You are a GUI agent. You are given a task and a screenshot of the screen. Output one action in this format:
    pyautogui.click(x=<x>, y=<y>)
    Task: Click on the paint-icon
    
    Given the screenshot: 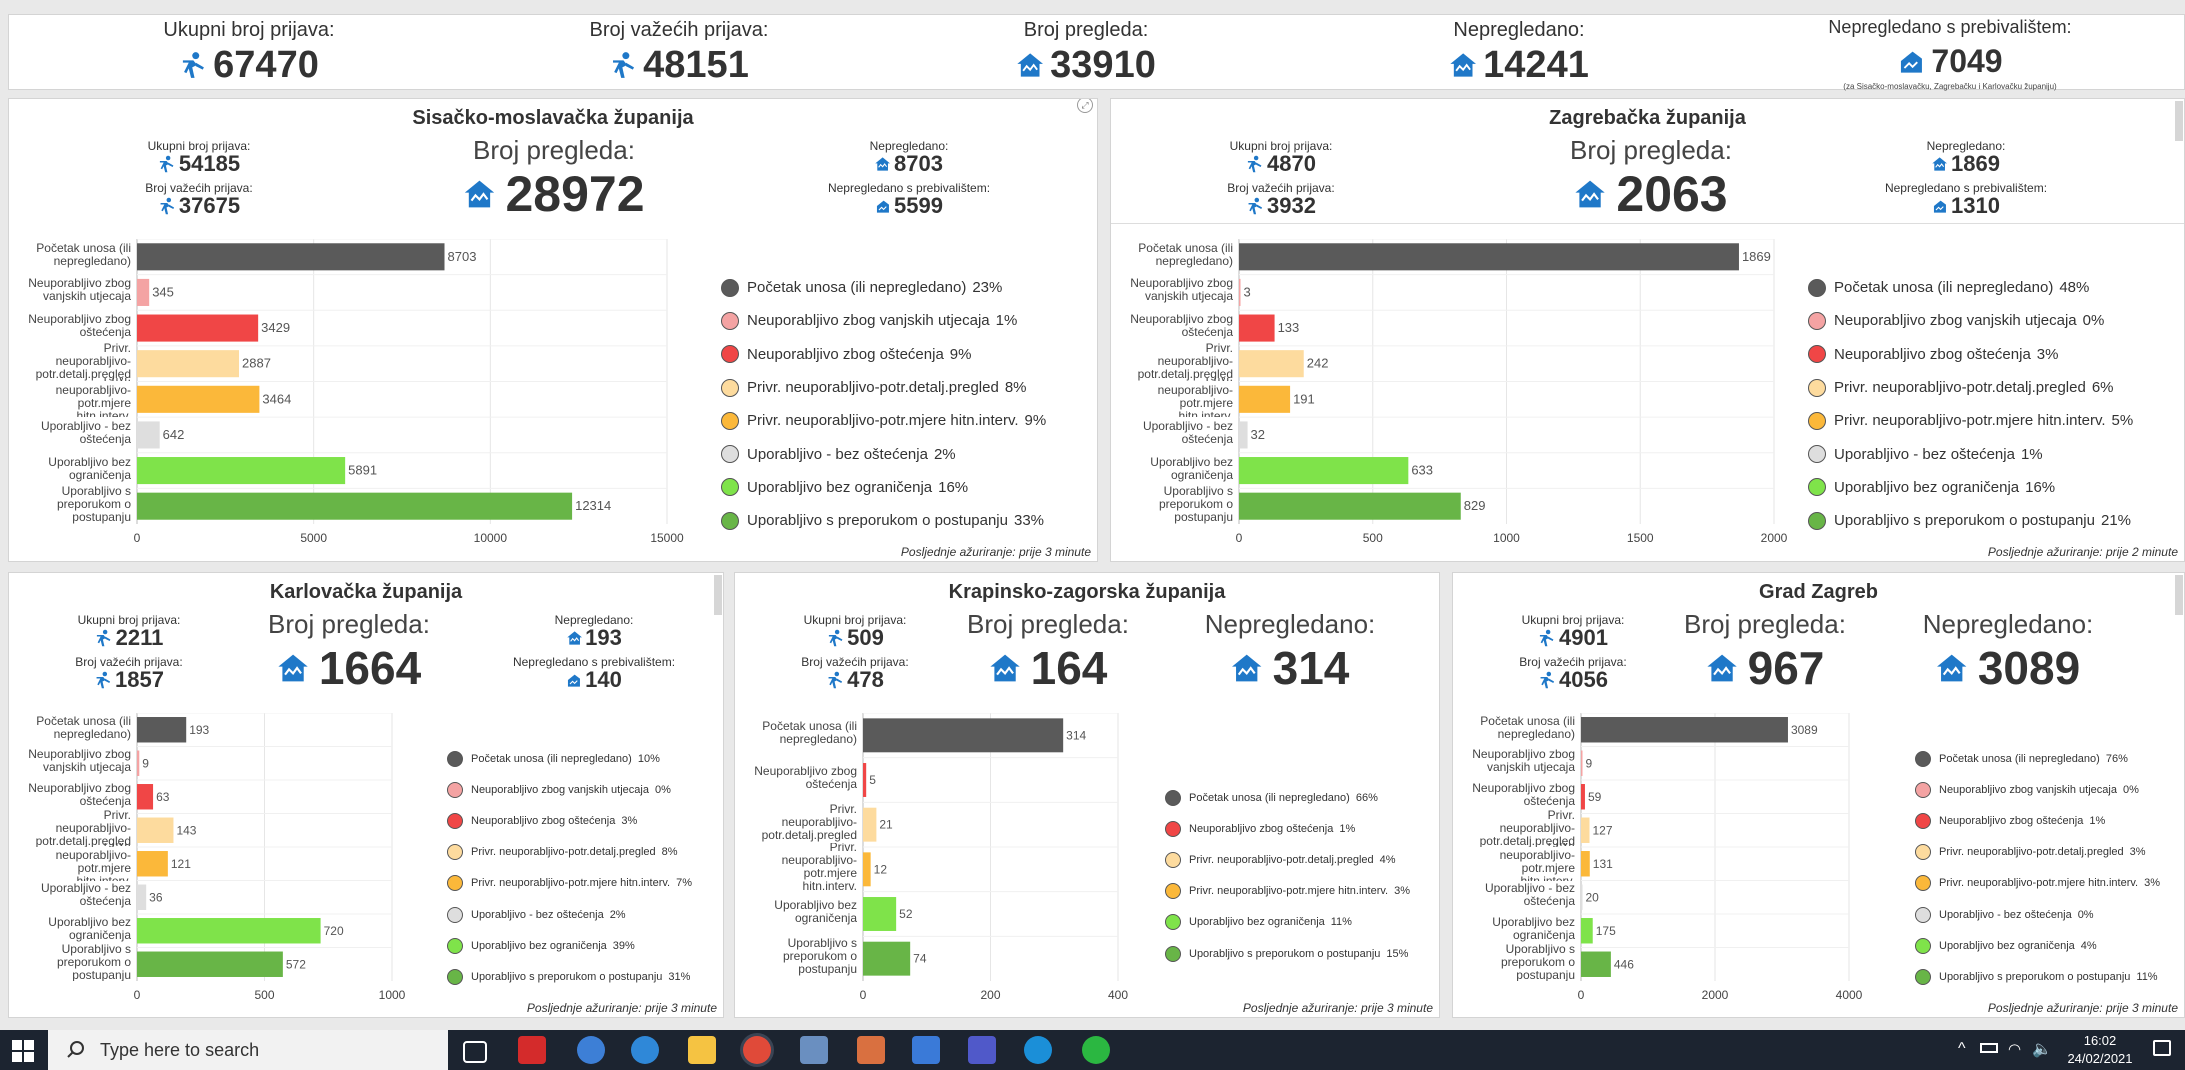 What is the action you would take?
    pyautogui.click(x=871, y=1050)
    